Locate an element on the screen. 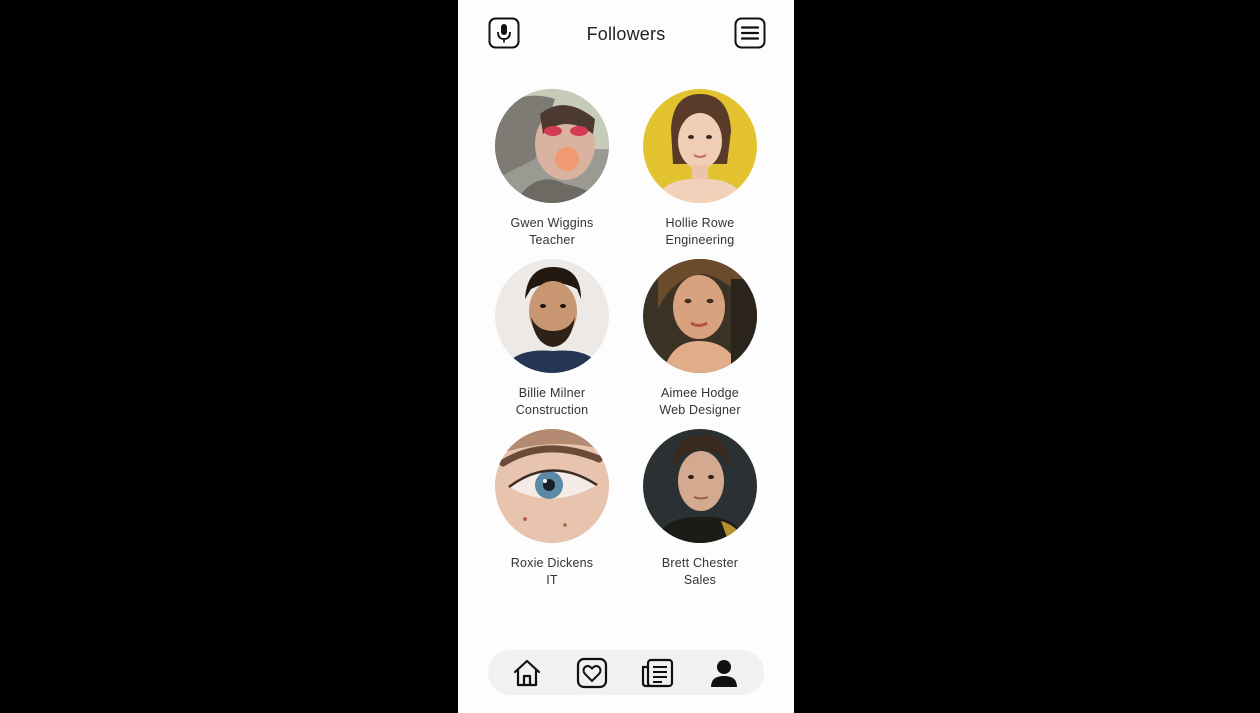 Image resolution: width=1260 pixels, height=713 pixels. follower-role: Web Designer is located at coordinates (700, 410).